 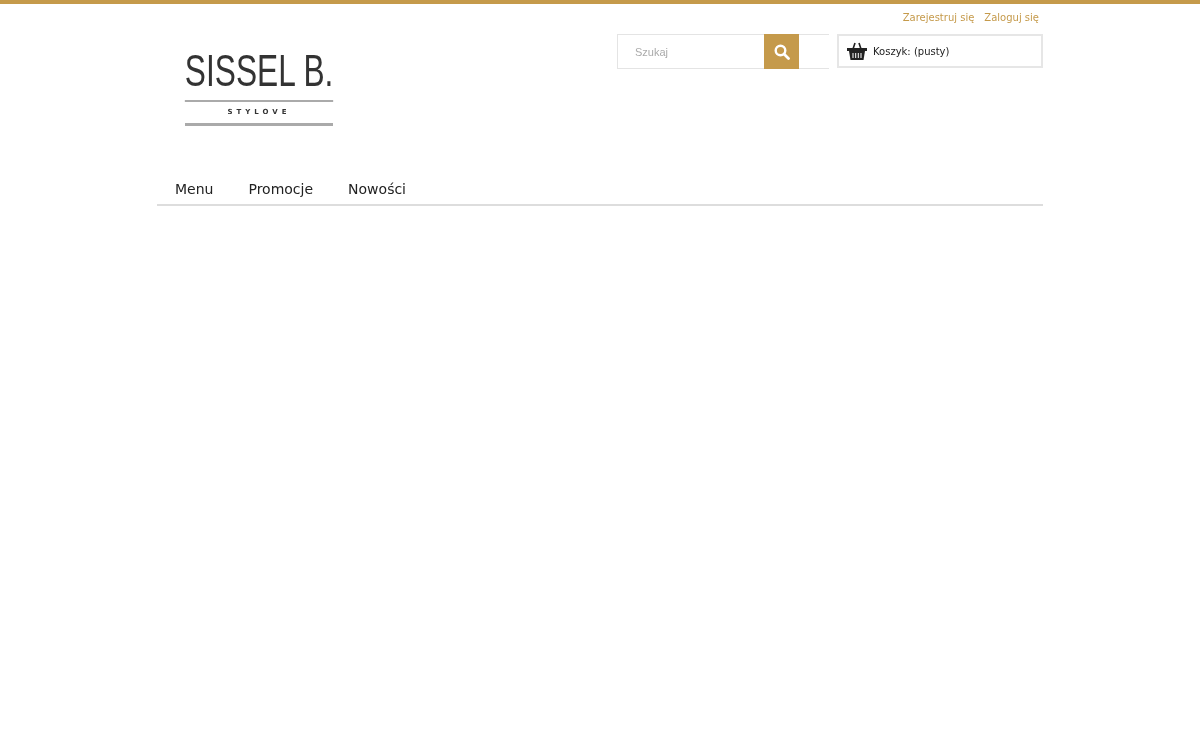 What do you see at coordinates (690, 51) in the screenshot?
I see `search-field: Szukaj` at bounding box center [690, 51].